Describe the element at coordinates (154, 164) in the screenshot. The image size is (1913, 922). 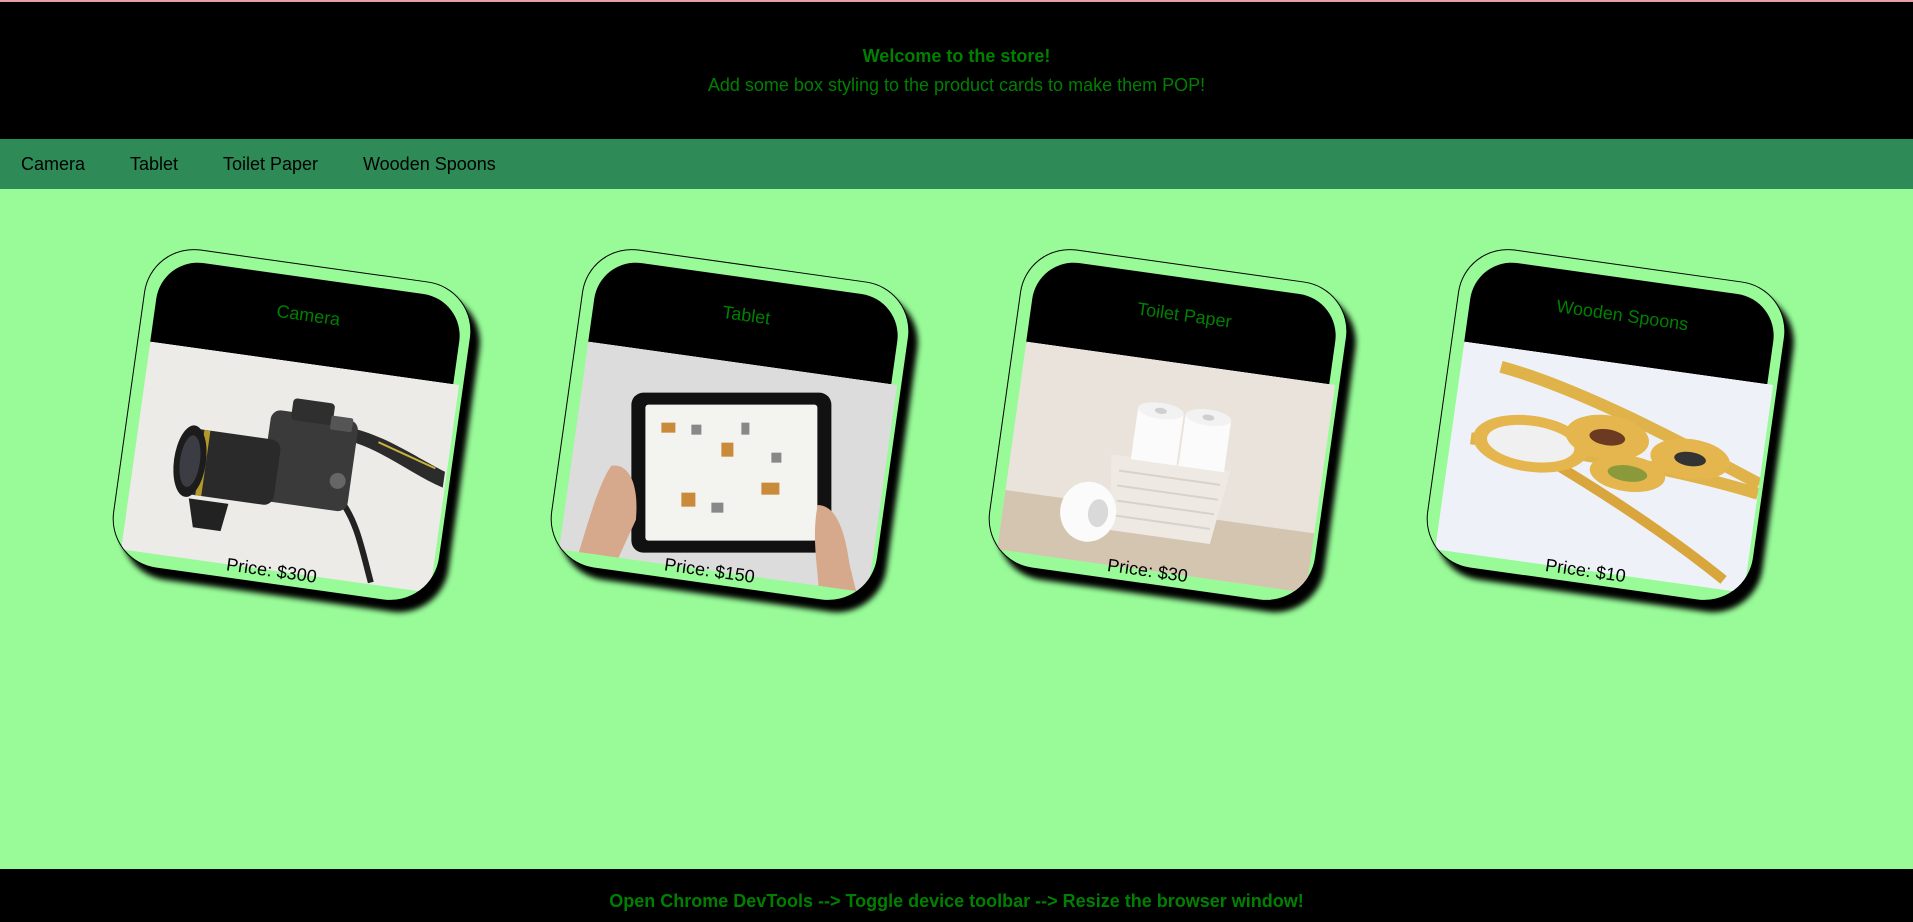
I see `nav-item-tablet: Tablet` at that location.